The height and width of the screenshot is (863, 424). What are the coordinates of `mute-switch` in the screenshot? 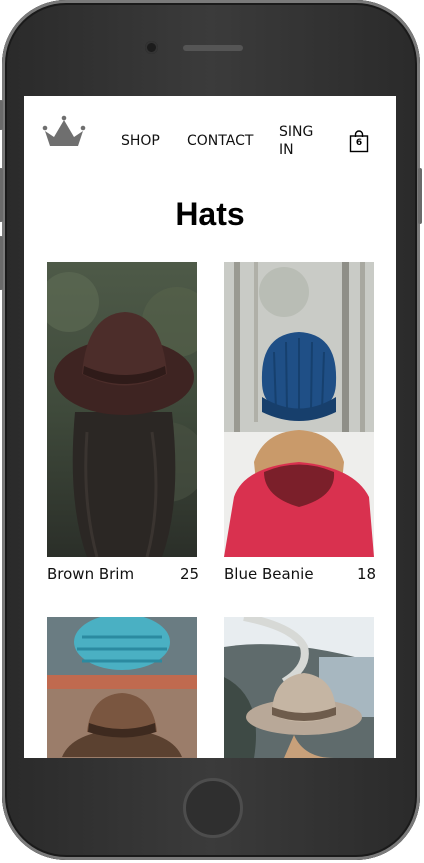 It's located at (1, 115).